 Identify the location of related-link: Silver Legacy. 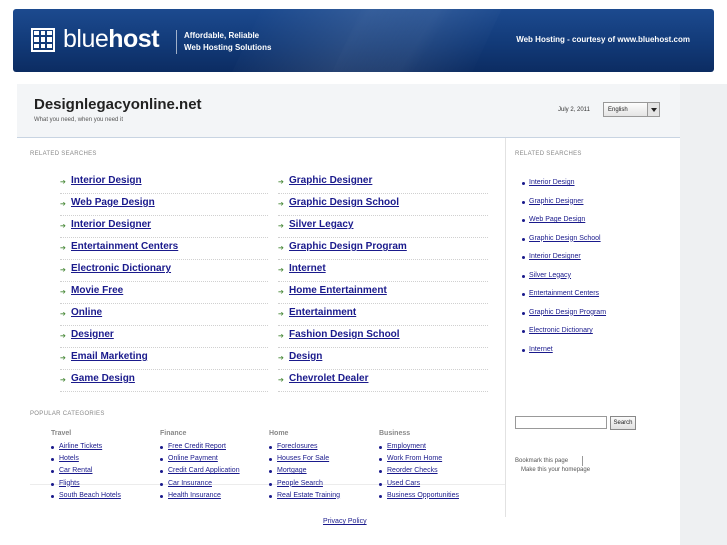
(321, 224).